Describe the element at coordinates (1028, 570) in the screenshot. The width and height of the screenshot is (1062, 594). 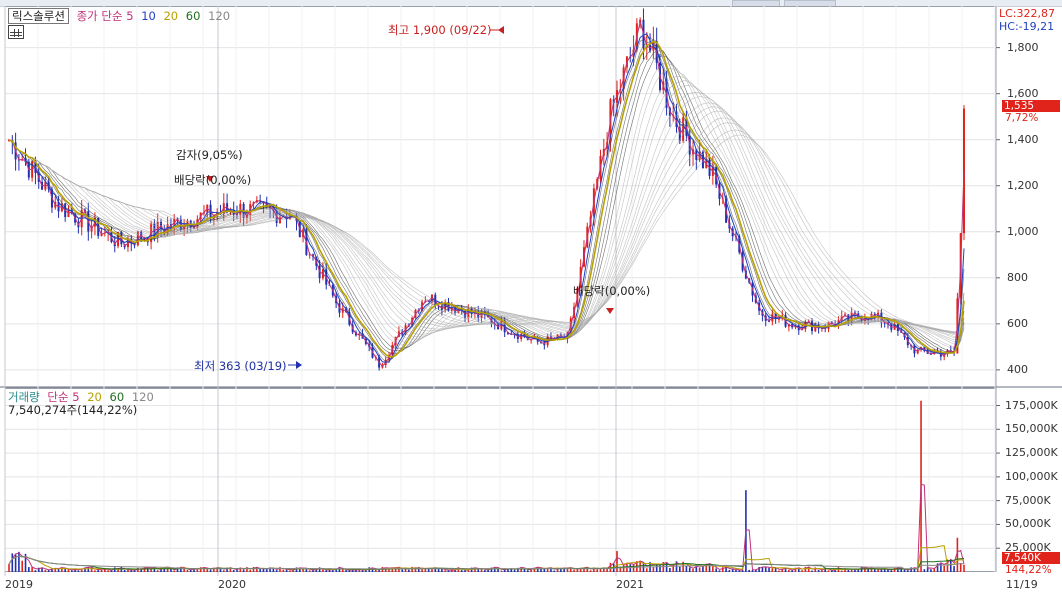
I see `last-volume-ratio: 144,22%` at that location.